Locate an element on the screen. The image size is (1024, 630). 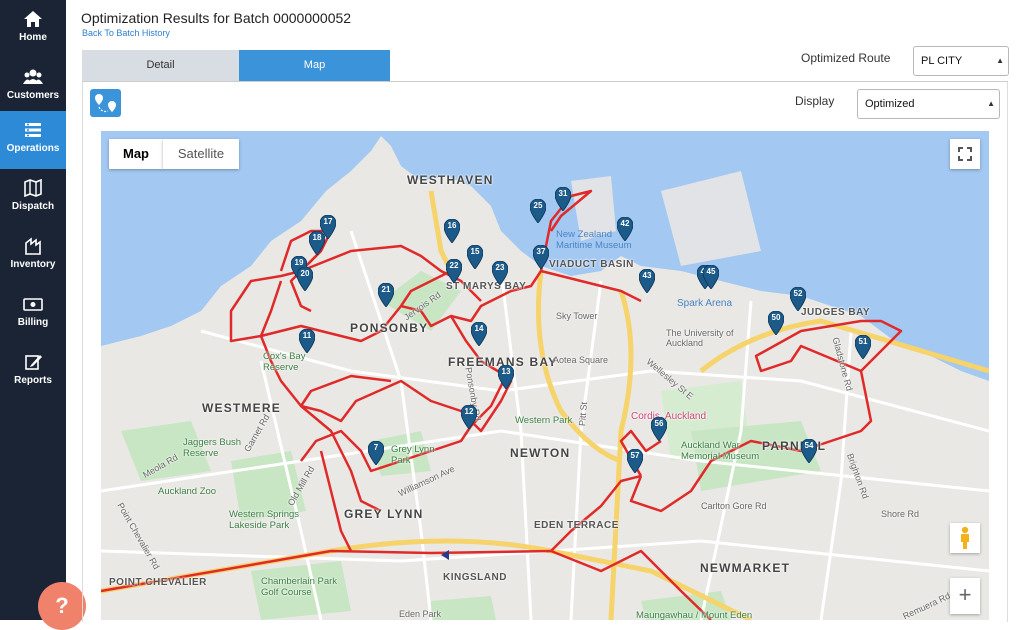
tab-detail: Detail is located at coordinates (160, 65).